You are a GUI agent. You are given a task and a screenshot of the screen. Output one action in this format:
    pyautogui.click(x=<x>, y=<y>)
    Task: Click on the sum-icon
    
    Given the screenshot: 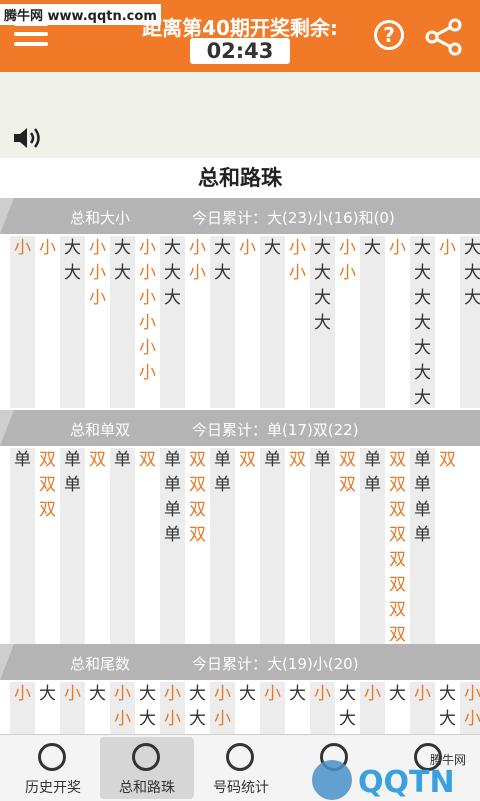 What is the action you would take?
    pyautogui.click(x=146, y=757)
    